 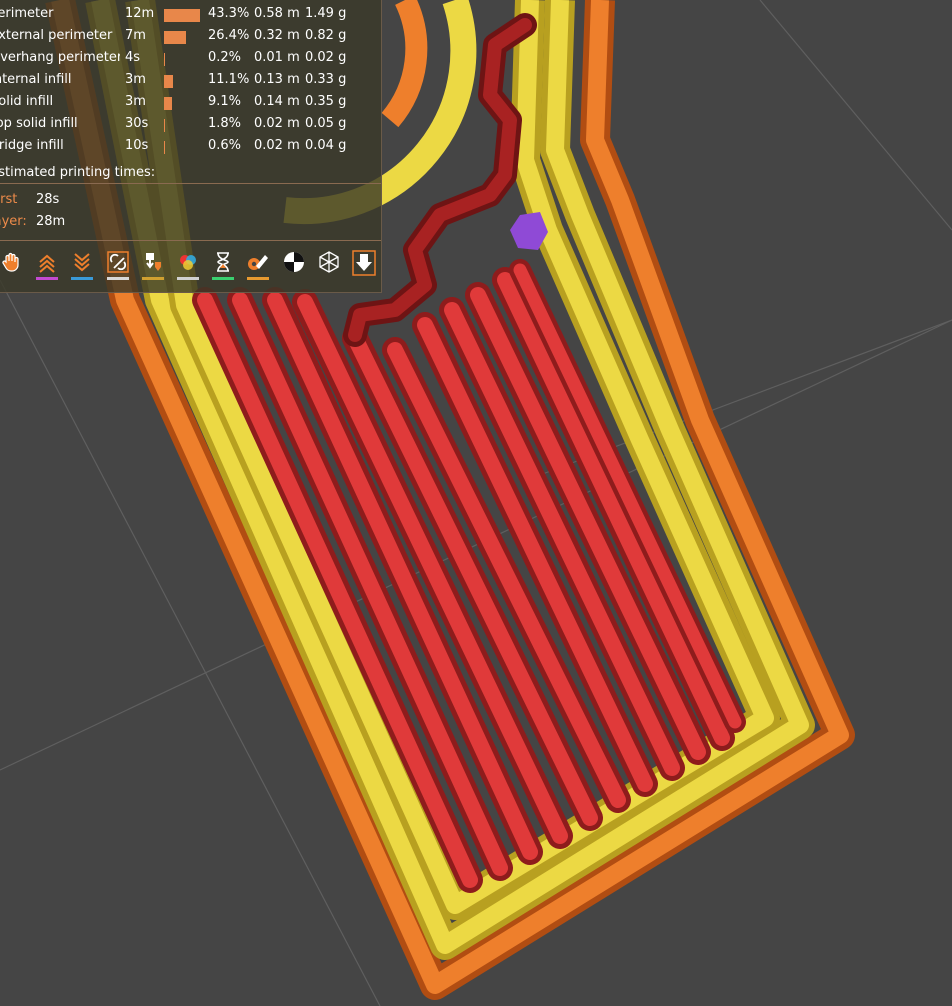 What do you see at coordinates (60, 57) in the screenshot?
I see `feature-name: Overhang perimeter` at bounding box center [60, 57].